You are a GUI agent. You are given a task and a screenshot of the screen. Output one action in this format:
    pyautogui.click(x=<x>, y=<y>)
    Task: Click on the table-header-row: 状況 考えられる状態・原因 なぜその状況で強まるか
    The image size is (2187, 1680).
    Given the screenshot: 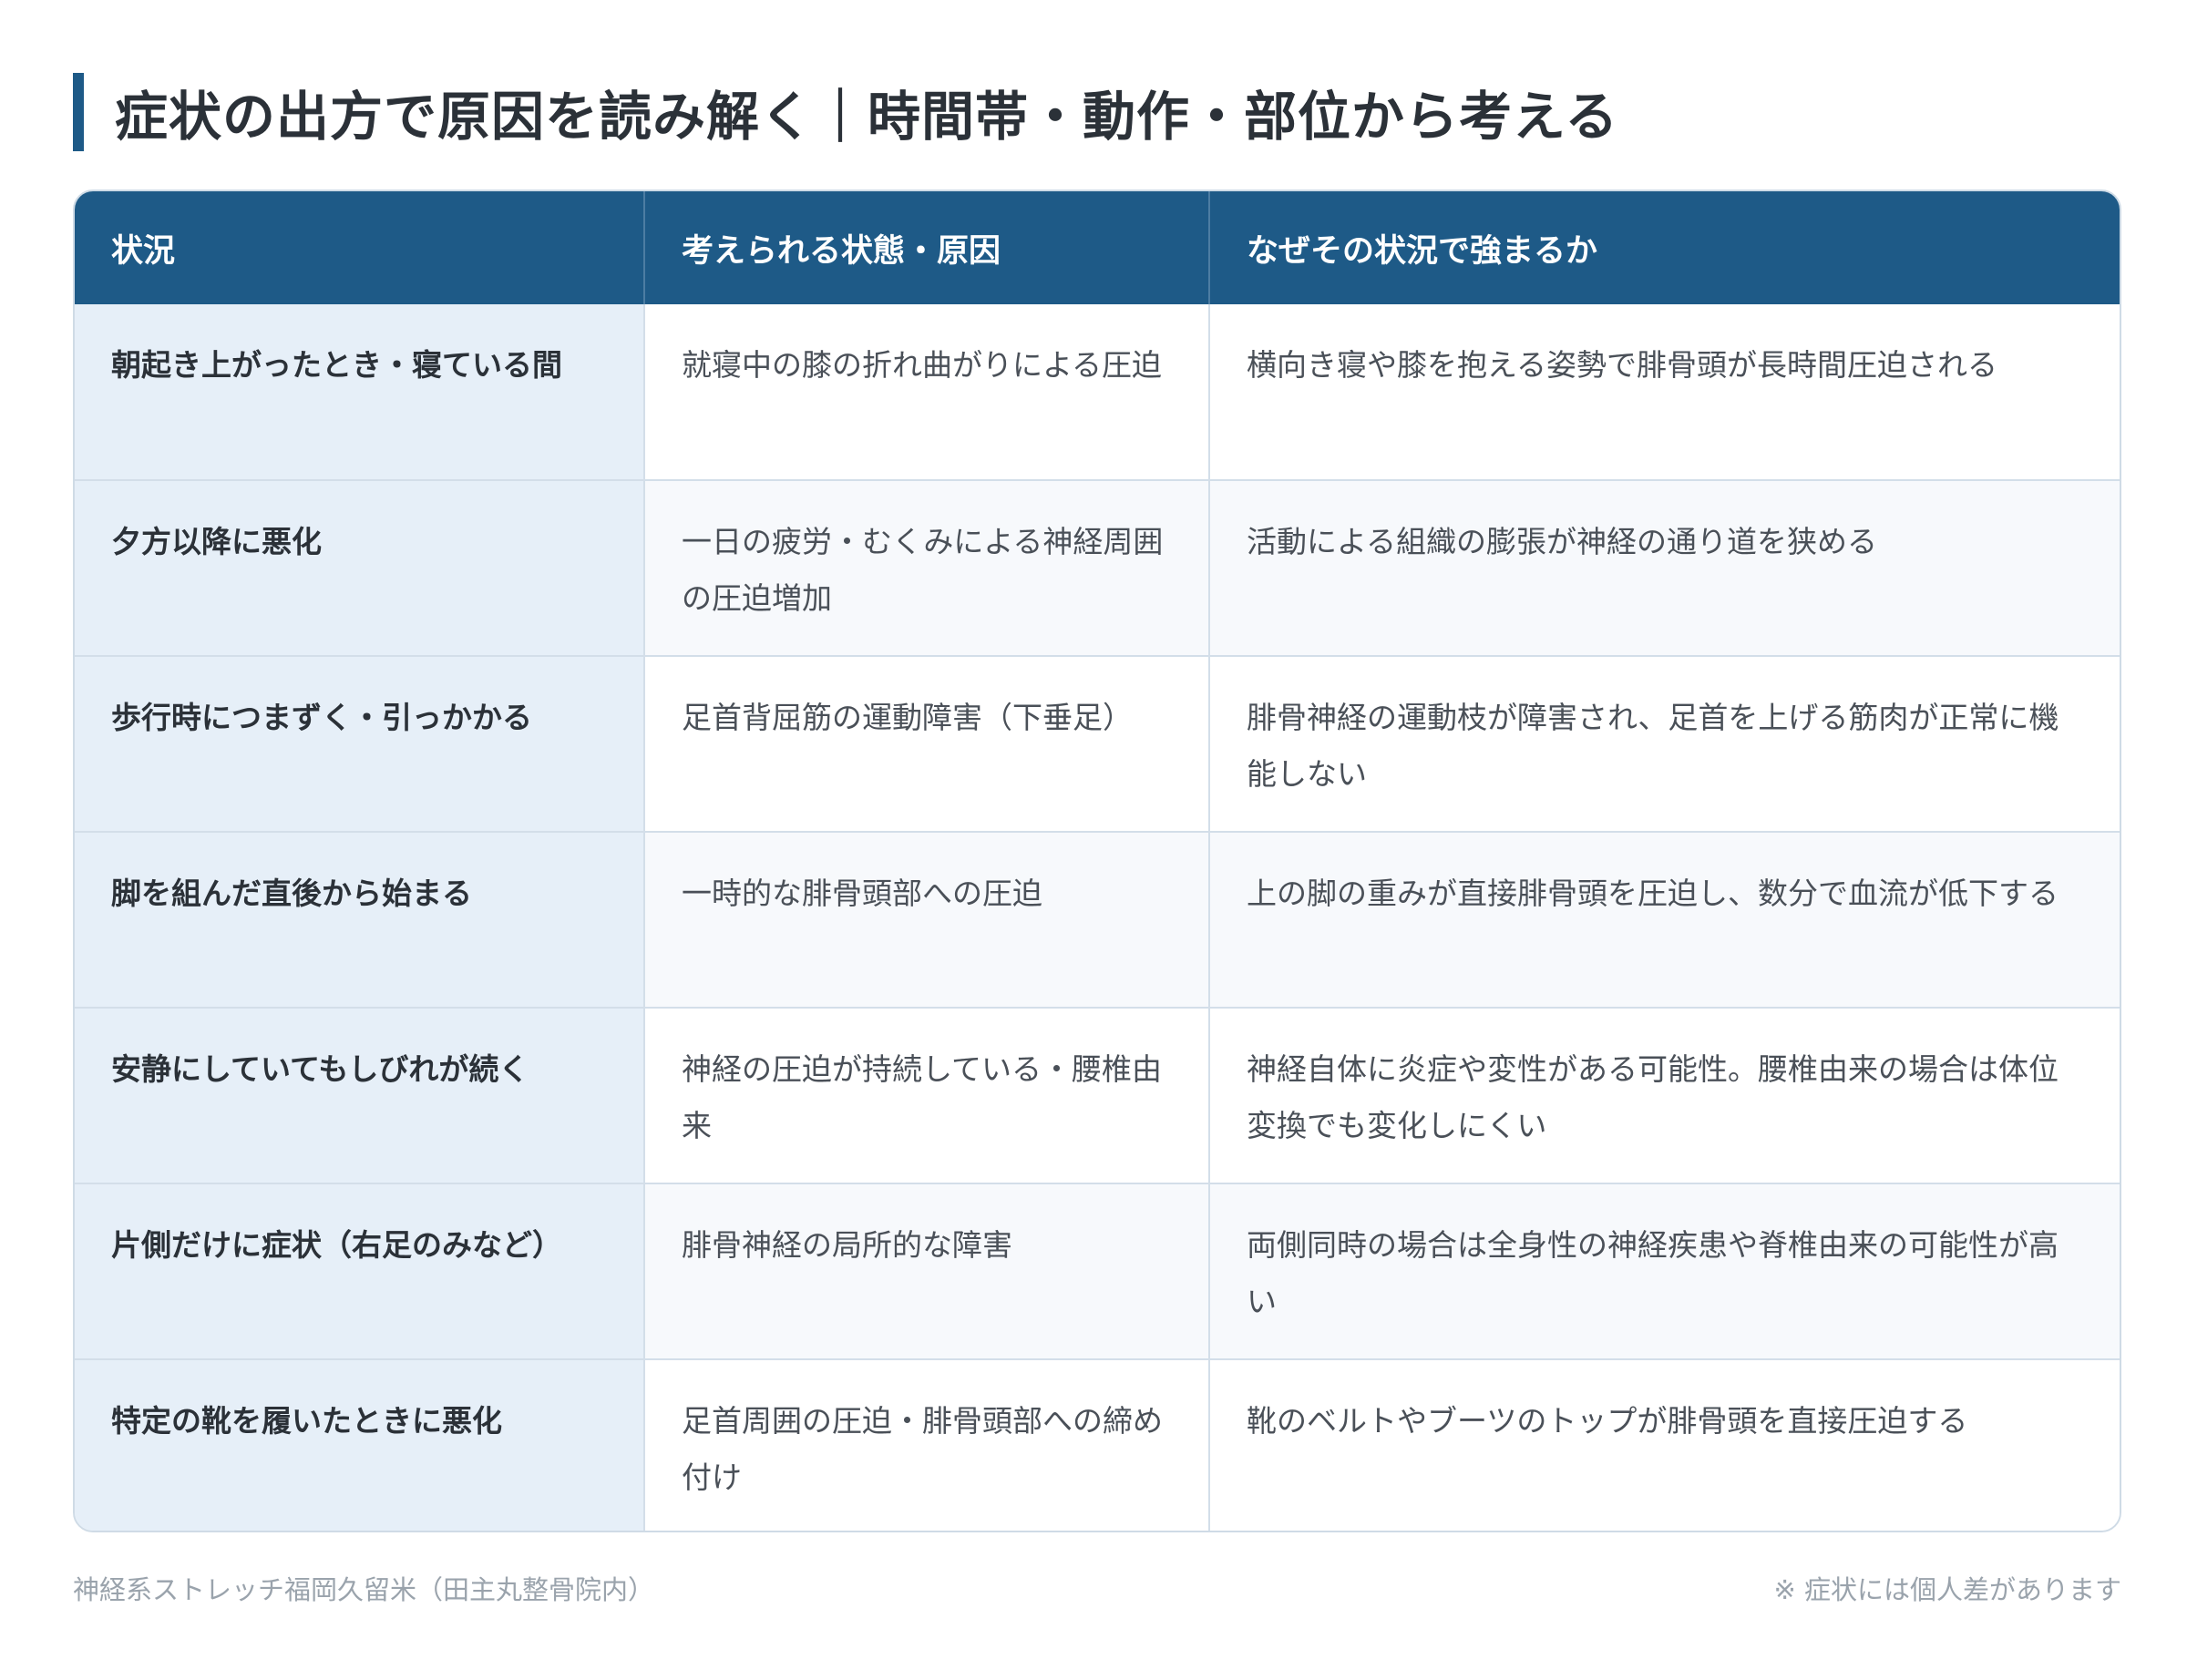 What is the action you would take?
    pyautogui.click(x=1097, y=248)
    